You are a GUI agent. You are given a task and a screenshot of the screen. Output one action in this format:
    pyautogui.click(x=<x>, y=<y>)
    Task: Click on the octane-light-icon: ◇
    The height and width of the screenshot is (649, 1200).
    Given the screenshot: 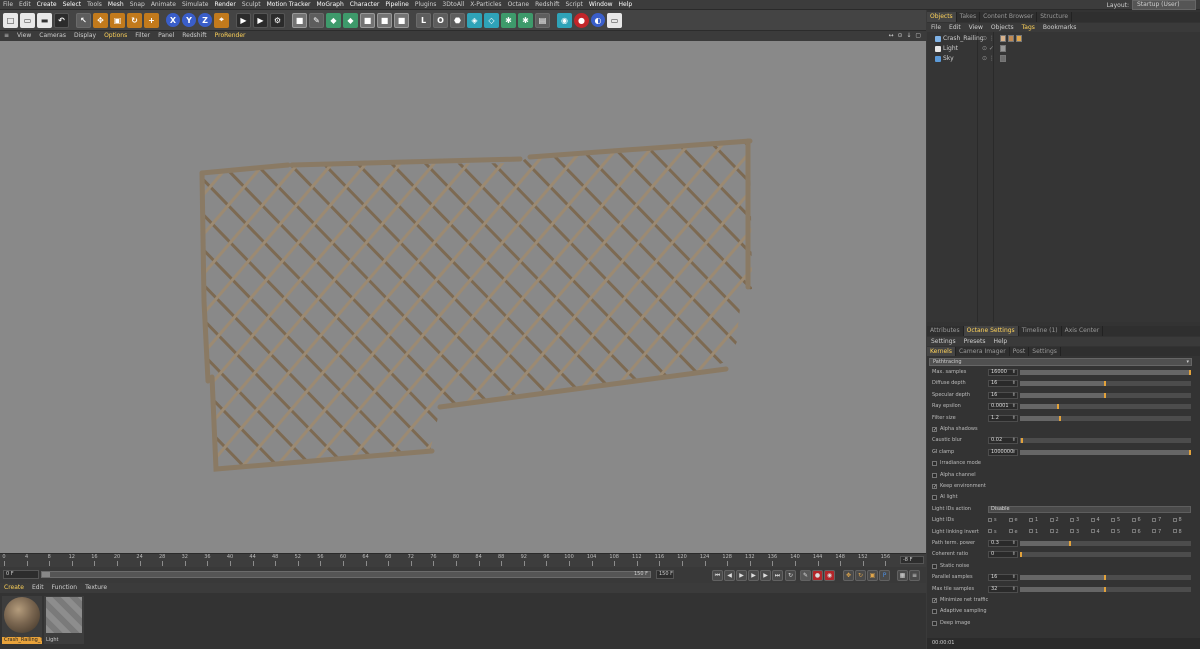 What is the action you would take?
    pyautogui.click(x=491, y=20)
    